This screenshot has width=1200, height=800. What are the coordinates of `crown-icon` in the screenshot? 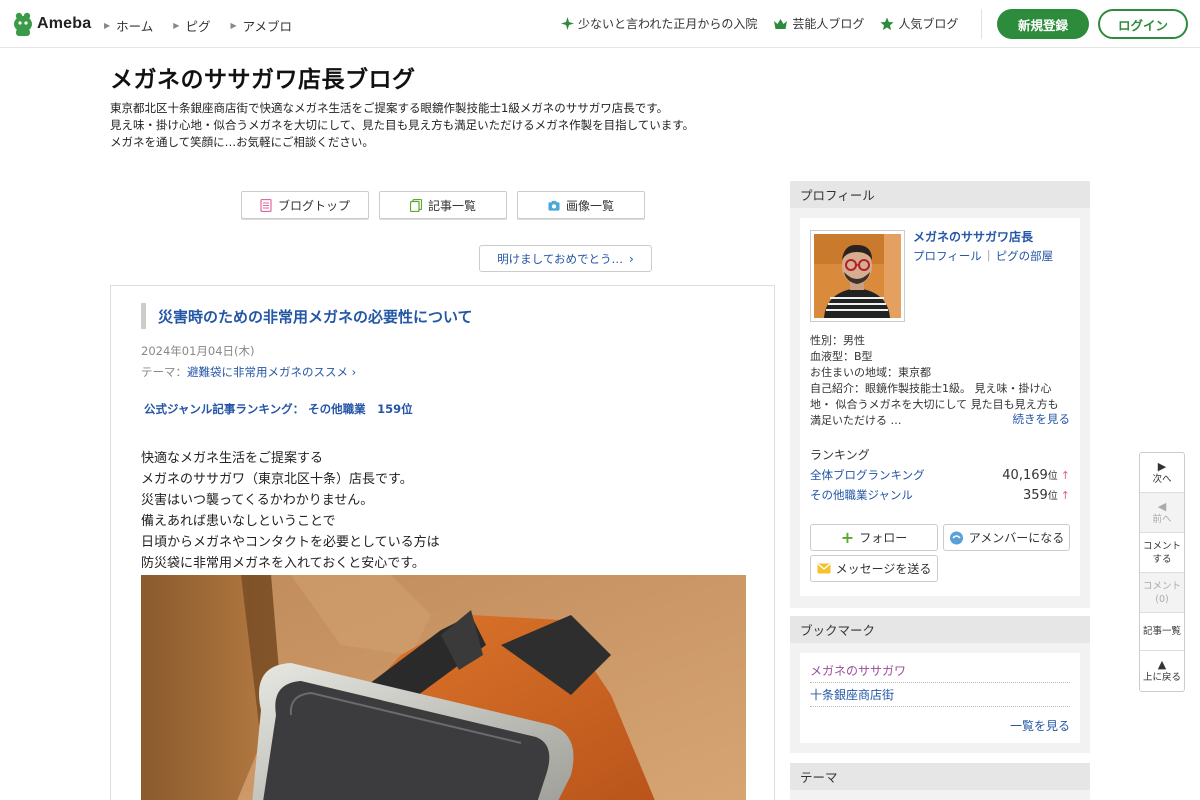 It's located at (781, 23).